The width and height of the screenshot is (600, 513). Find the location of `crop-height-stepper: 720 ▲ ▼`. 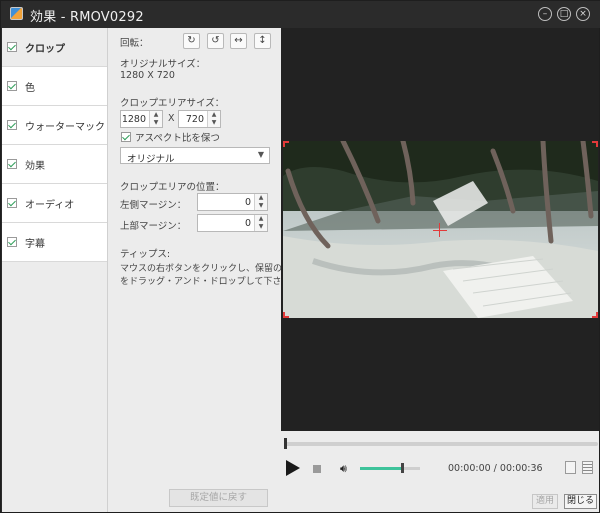

crop-height-stepper: 720 ▲ ▼ is located at coordinates (199, 119).